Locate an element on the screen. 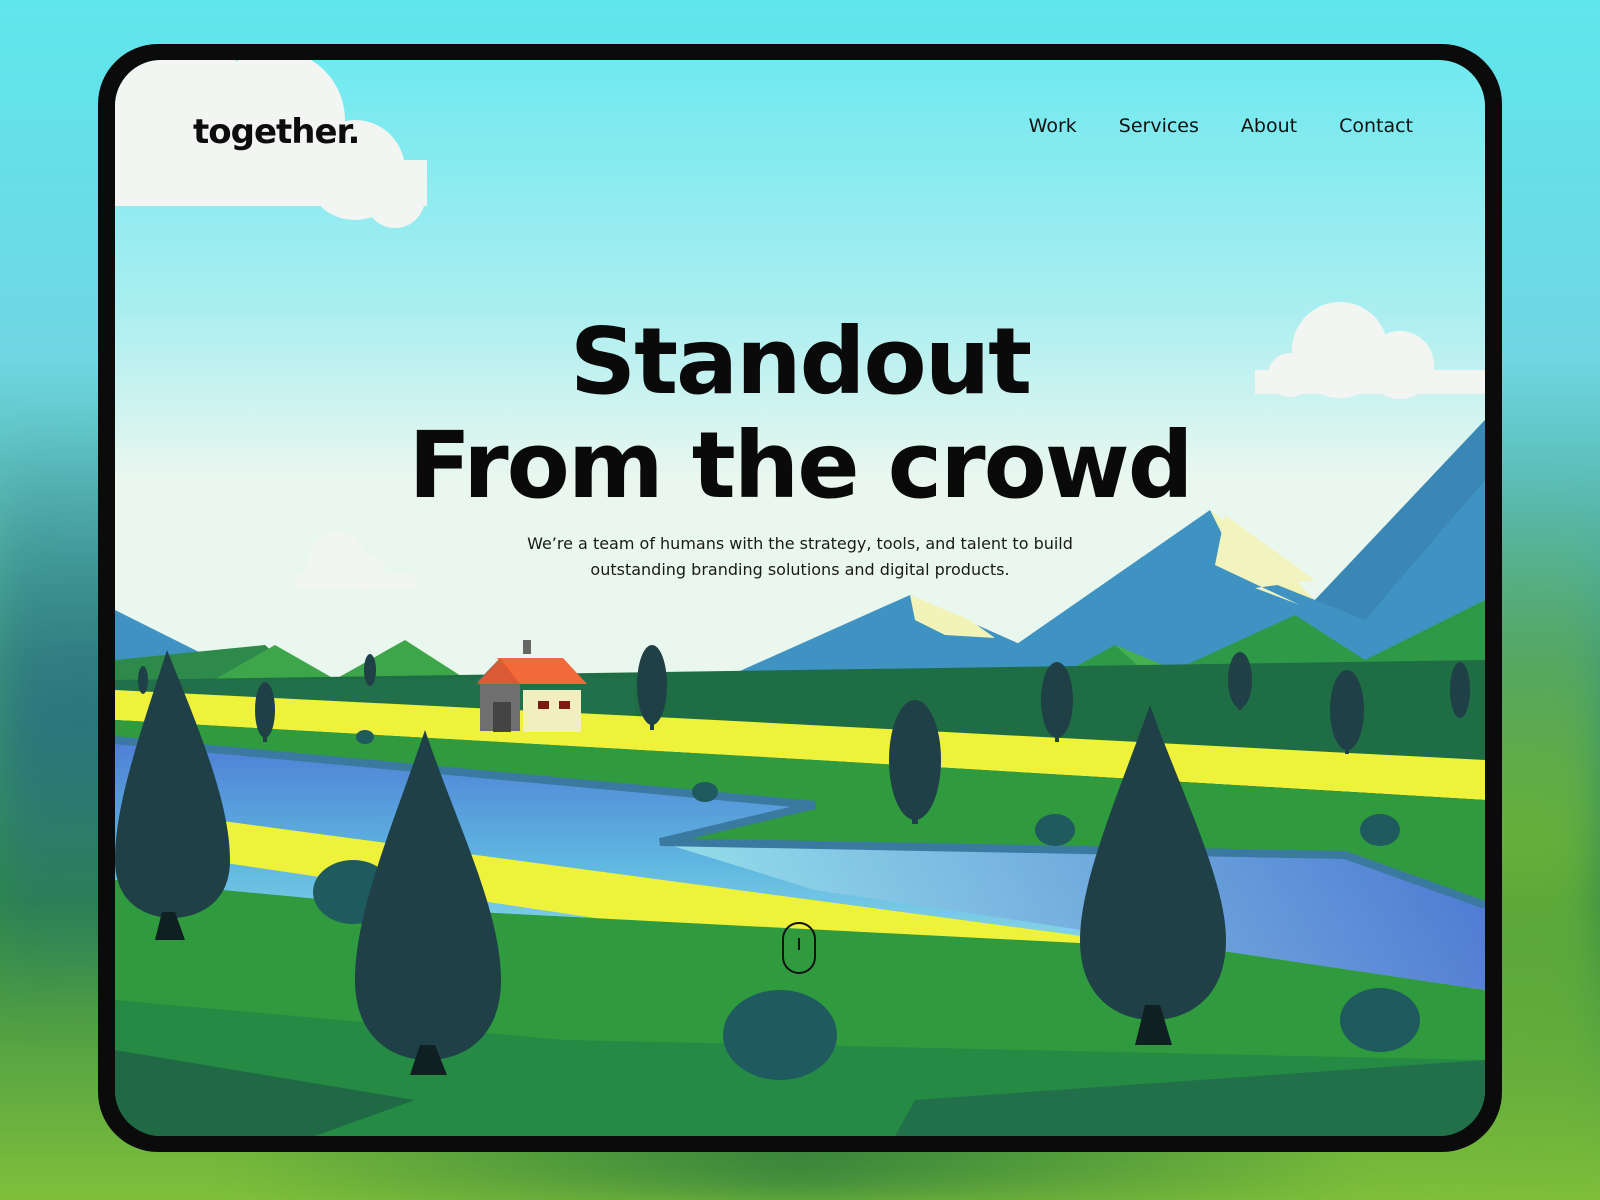  scroll-mouse-icon is located at coordinates (799, 948).